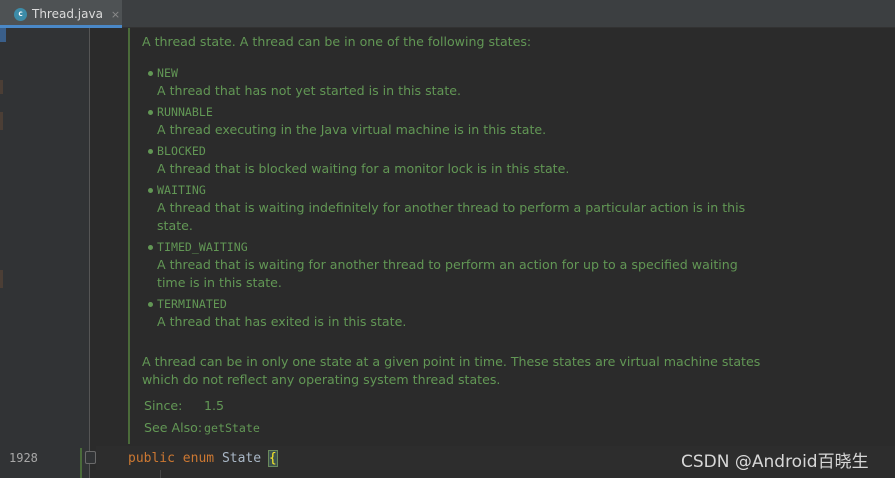 This screenshot has height=478, width=895. I want to click on editor-gutter, so click(45, 253).